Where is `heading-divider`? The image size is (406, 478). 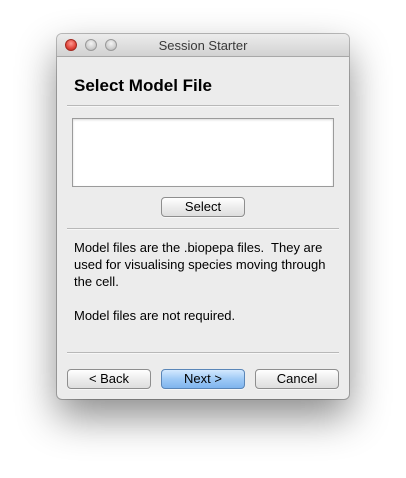
heading-divider is located at coordinates (203, 106).